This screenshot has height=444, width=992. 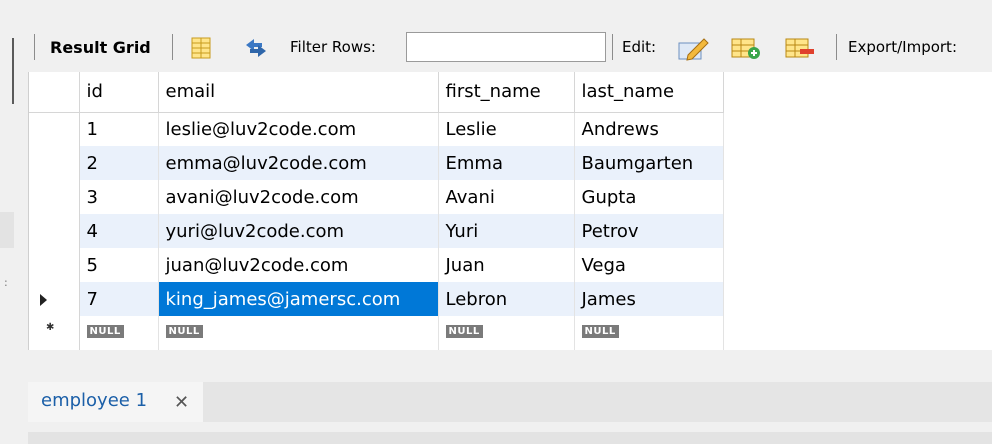 What do you see at coordinates (298, 197) in the screenshot?
I see `cell-email: avani@luv2code.com` at bounding box center [298, 197].